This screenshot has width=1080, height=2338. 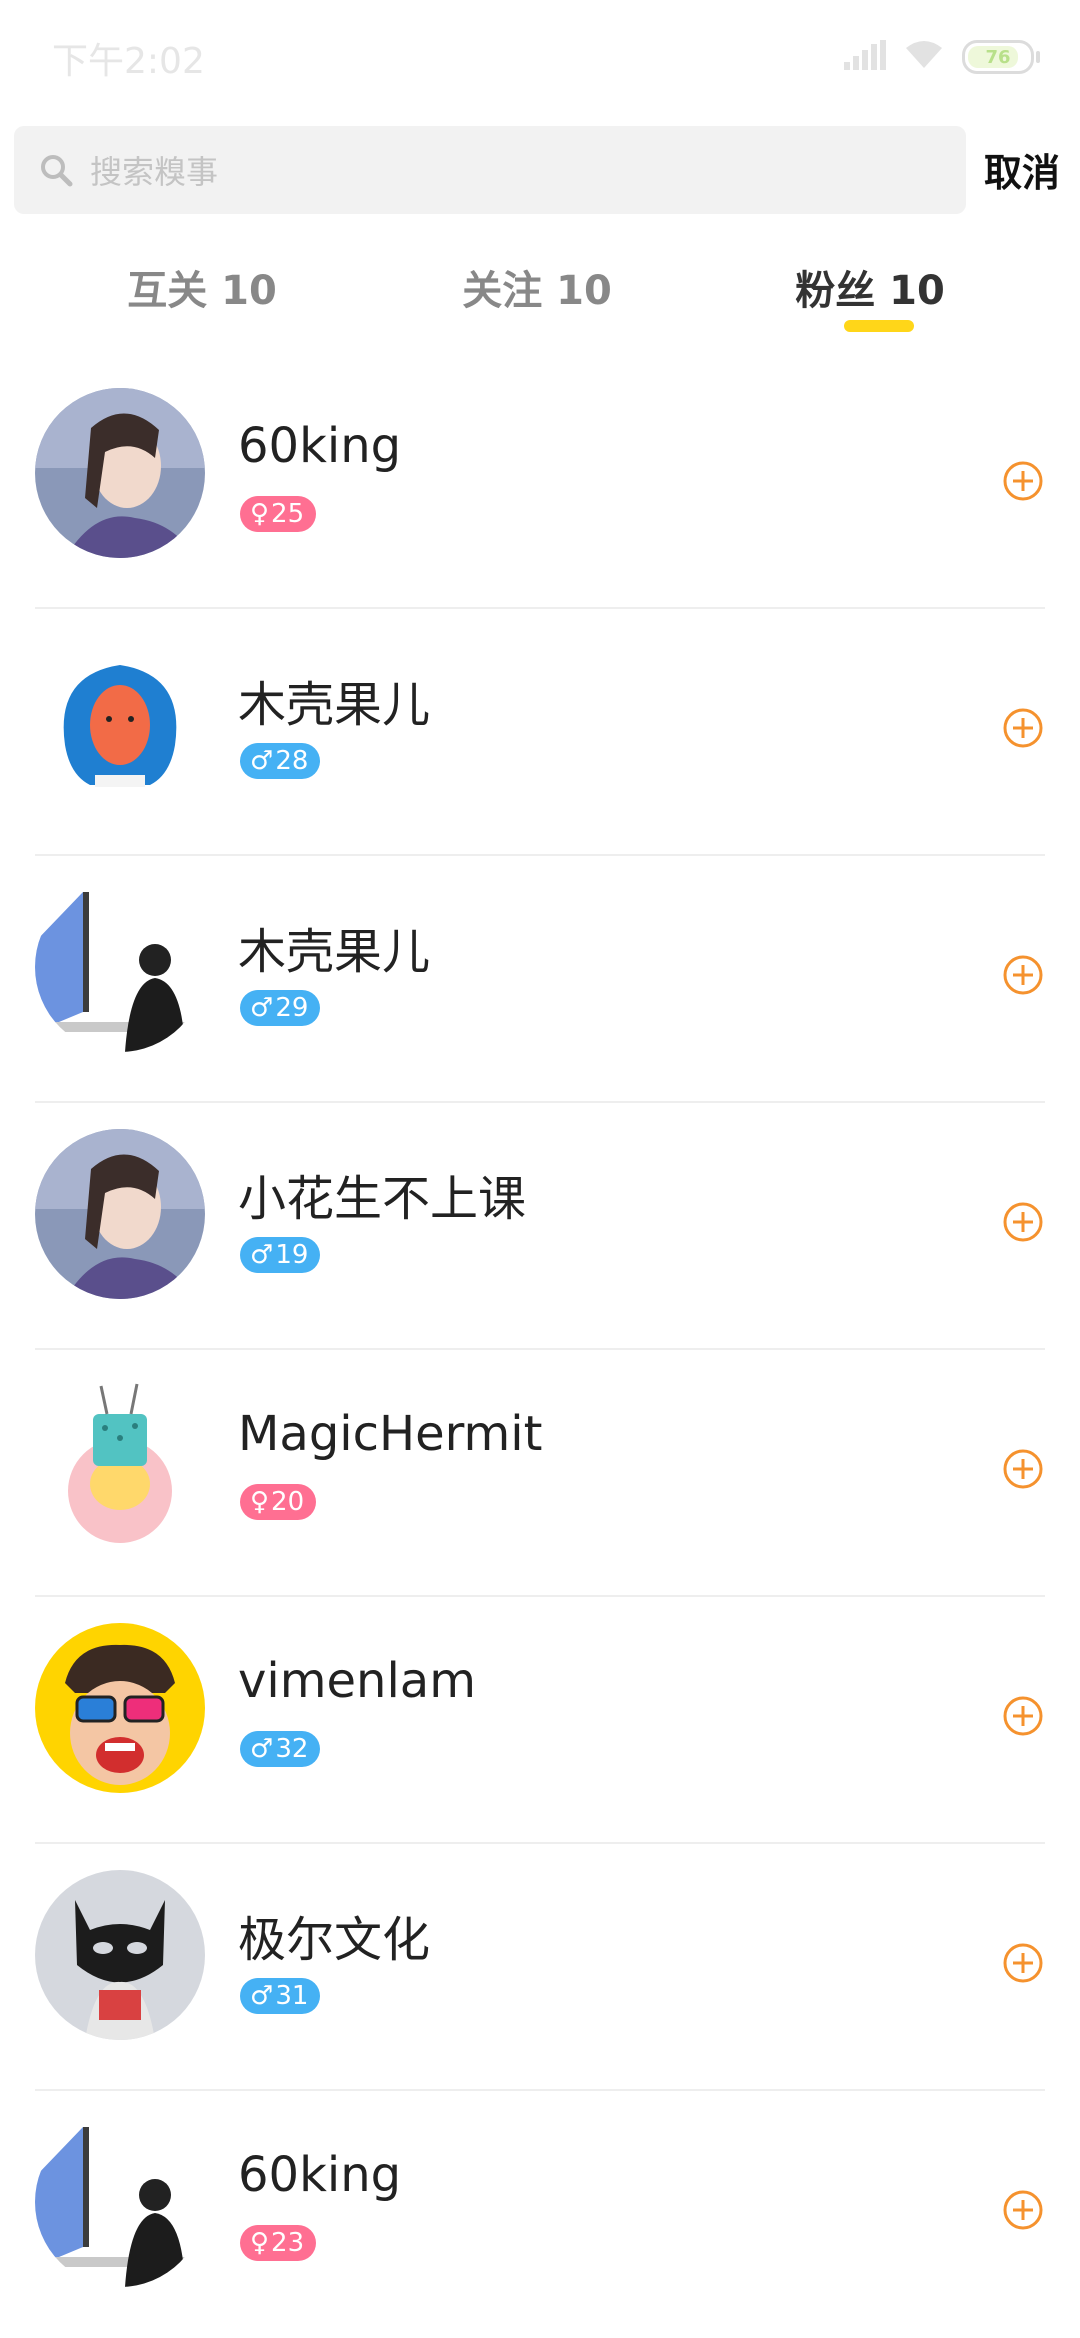 I want to click on search-bar: 搜索糗事 取消, so click(x=540, y=170).